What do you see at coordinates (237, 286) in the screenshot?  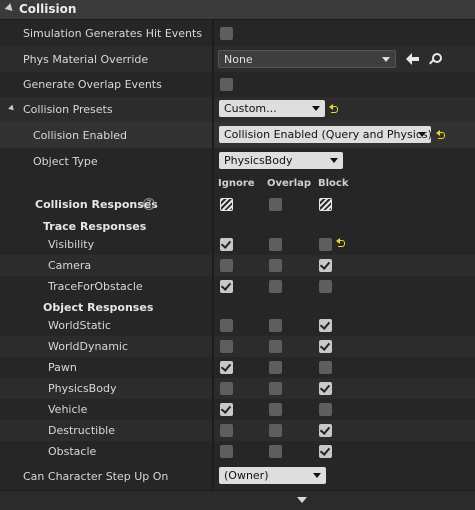 I see `response-row: TraceForObstacle` at bounding box center [237, 286].